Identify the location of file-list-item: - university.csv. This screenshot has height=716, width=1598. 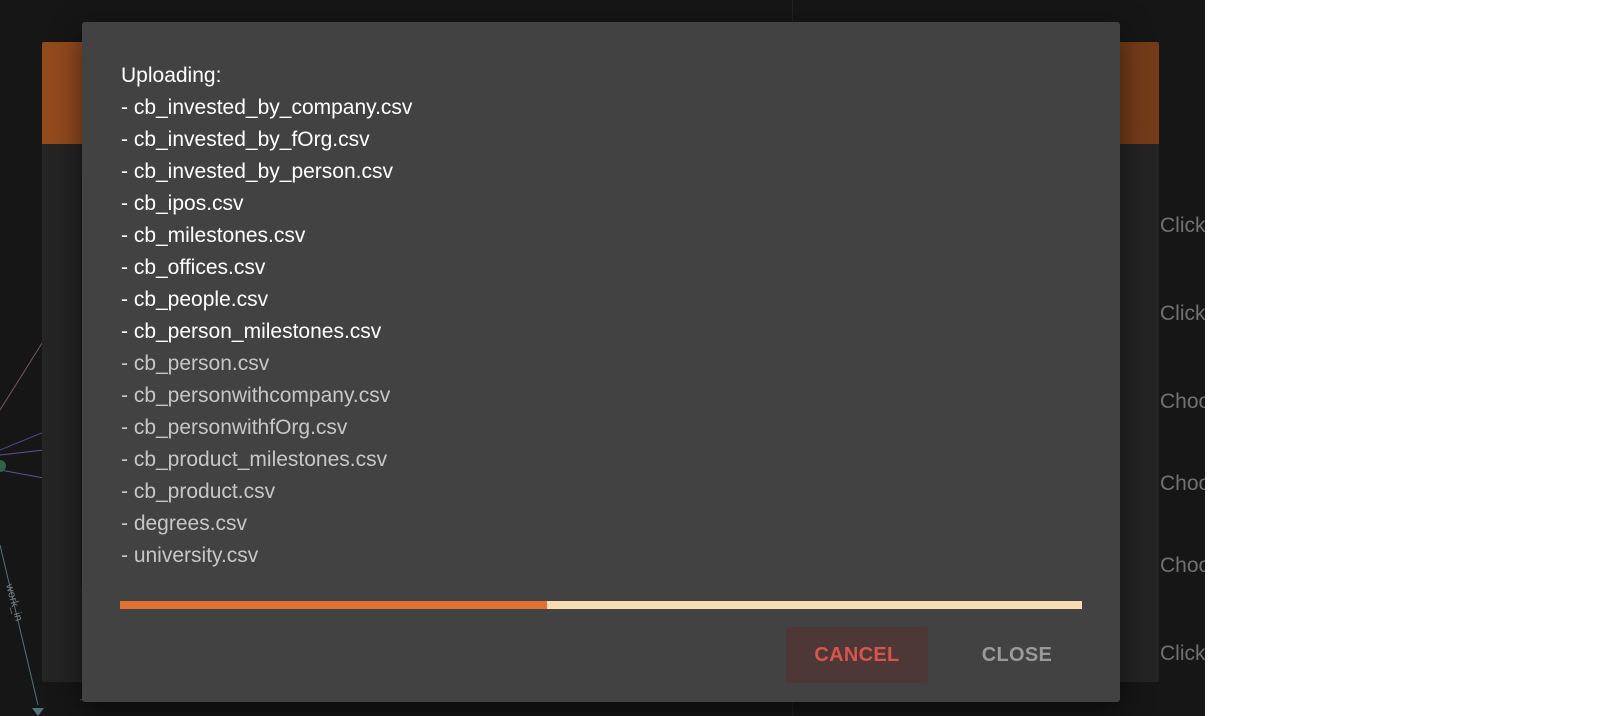
(190, 555).